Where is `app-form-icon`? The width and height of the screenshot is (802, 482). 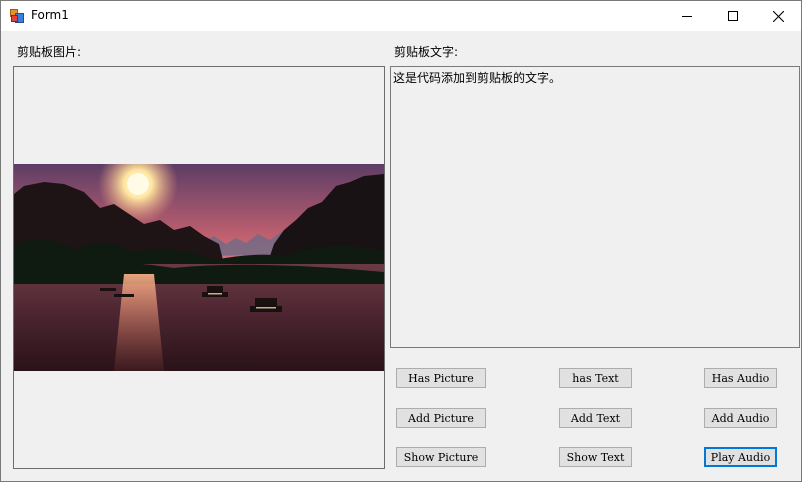 app-form-icon is located at coordinates (17, 16).